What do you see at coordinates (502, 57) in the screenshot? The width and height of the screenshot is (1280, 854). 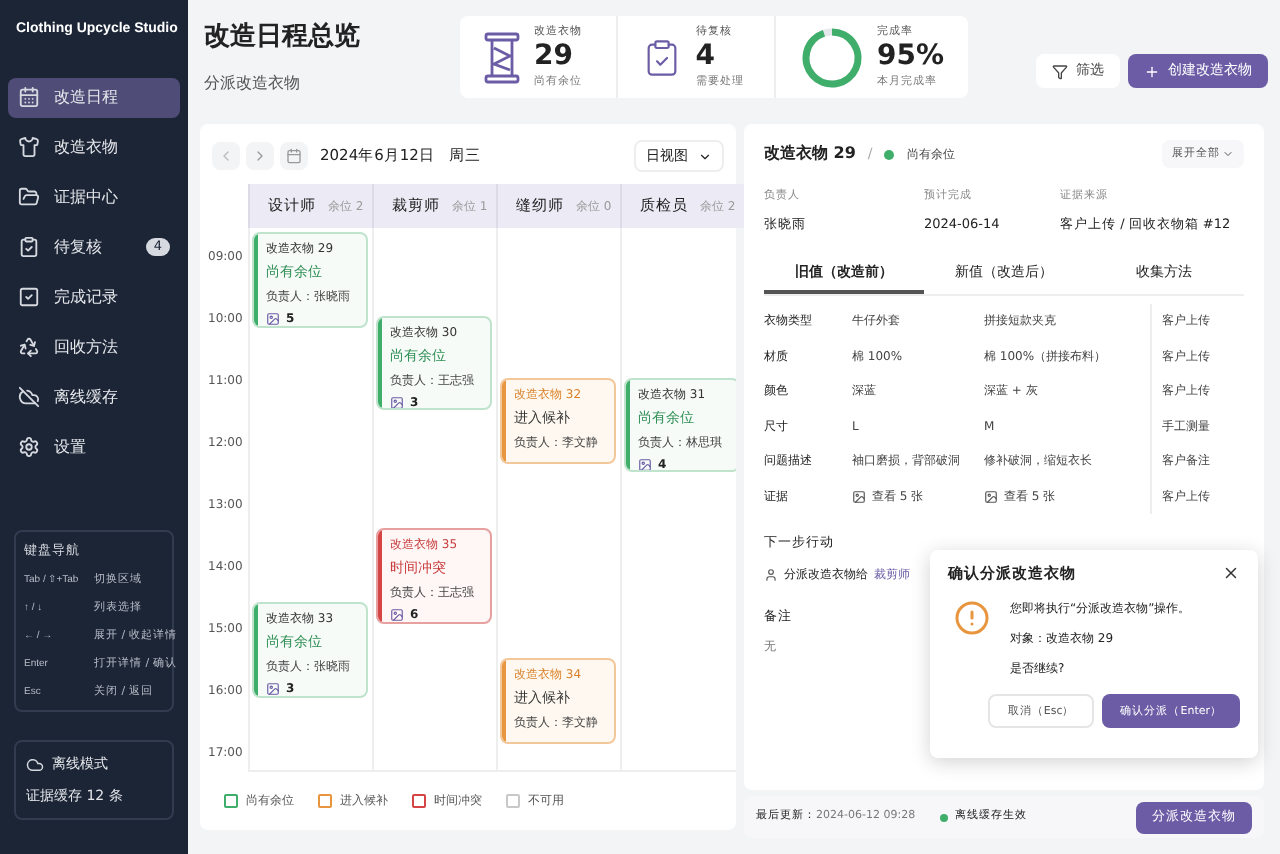 I see `spool-icon` at bounding box center [502, 57].